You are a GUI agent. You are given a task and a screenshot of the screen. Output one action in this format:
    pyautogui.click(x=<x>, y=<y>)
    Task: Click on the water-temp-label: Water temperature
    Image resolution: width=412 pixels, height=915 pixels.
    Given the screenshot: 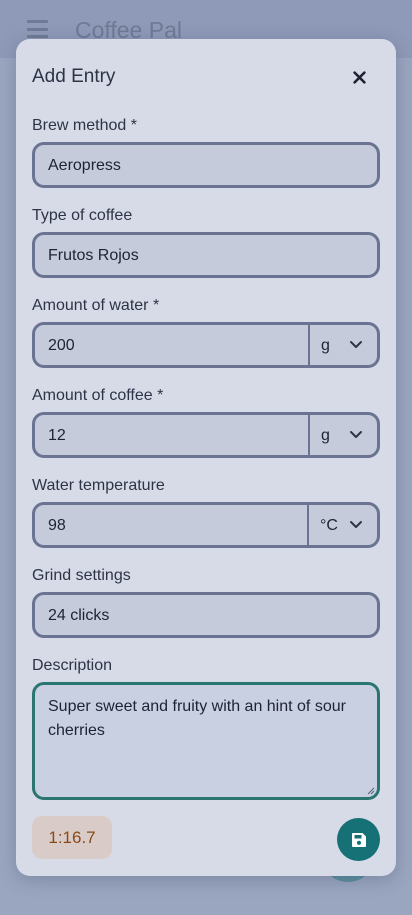 What is the action you would take?
    pyautogui.click(x=98, y=485)
    